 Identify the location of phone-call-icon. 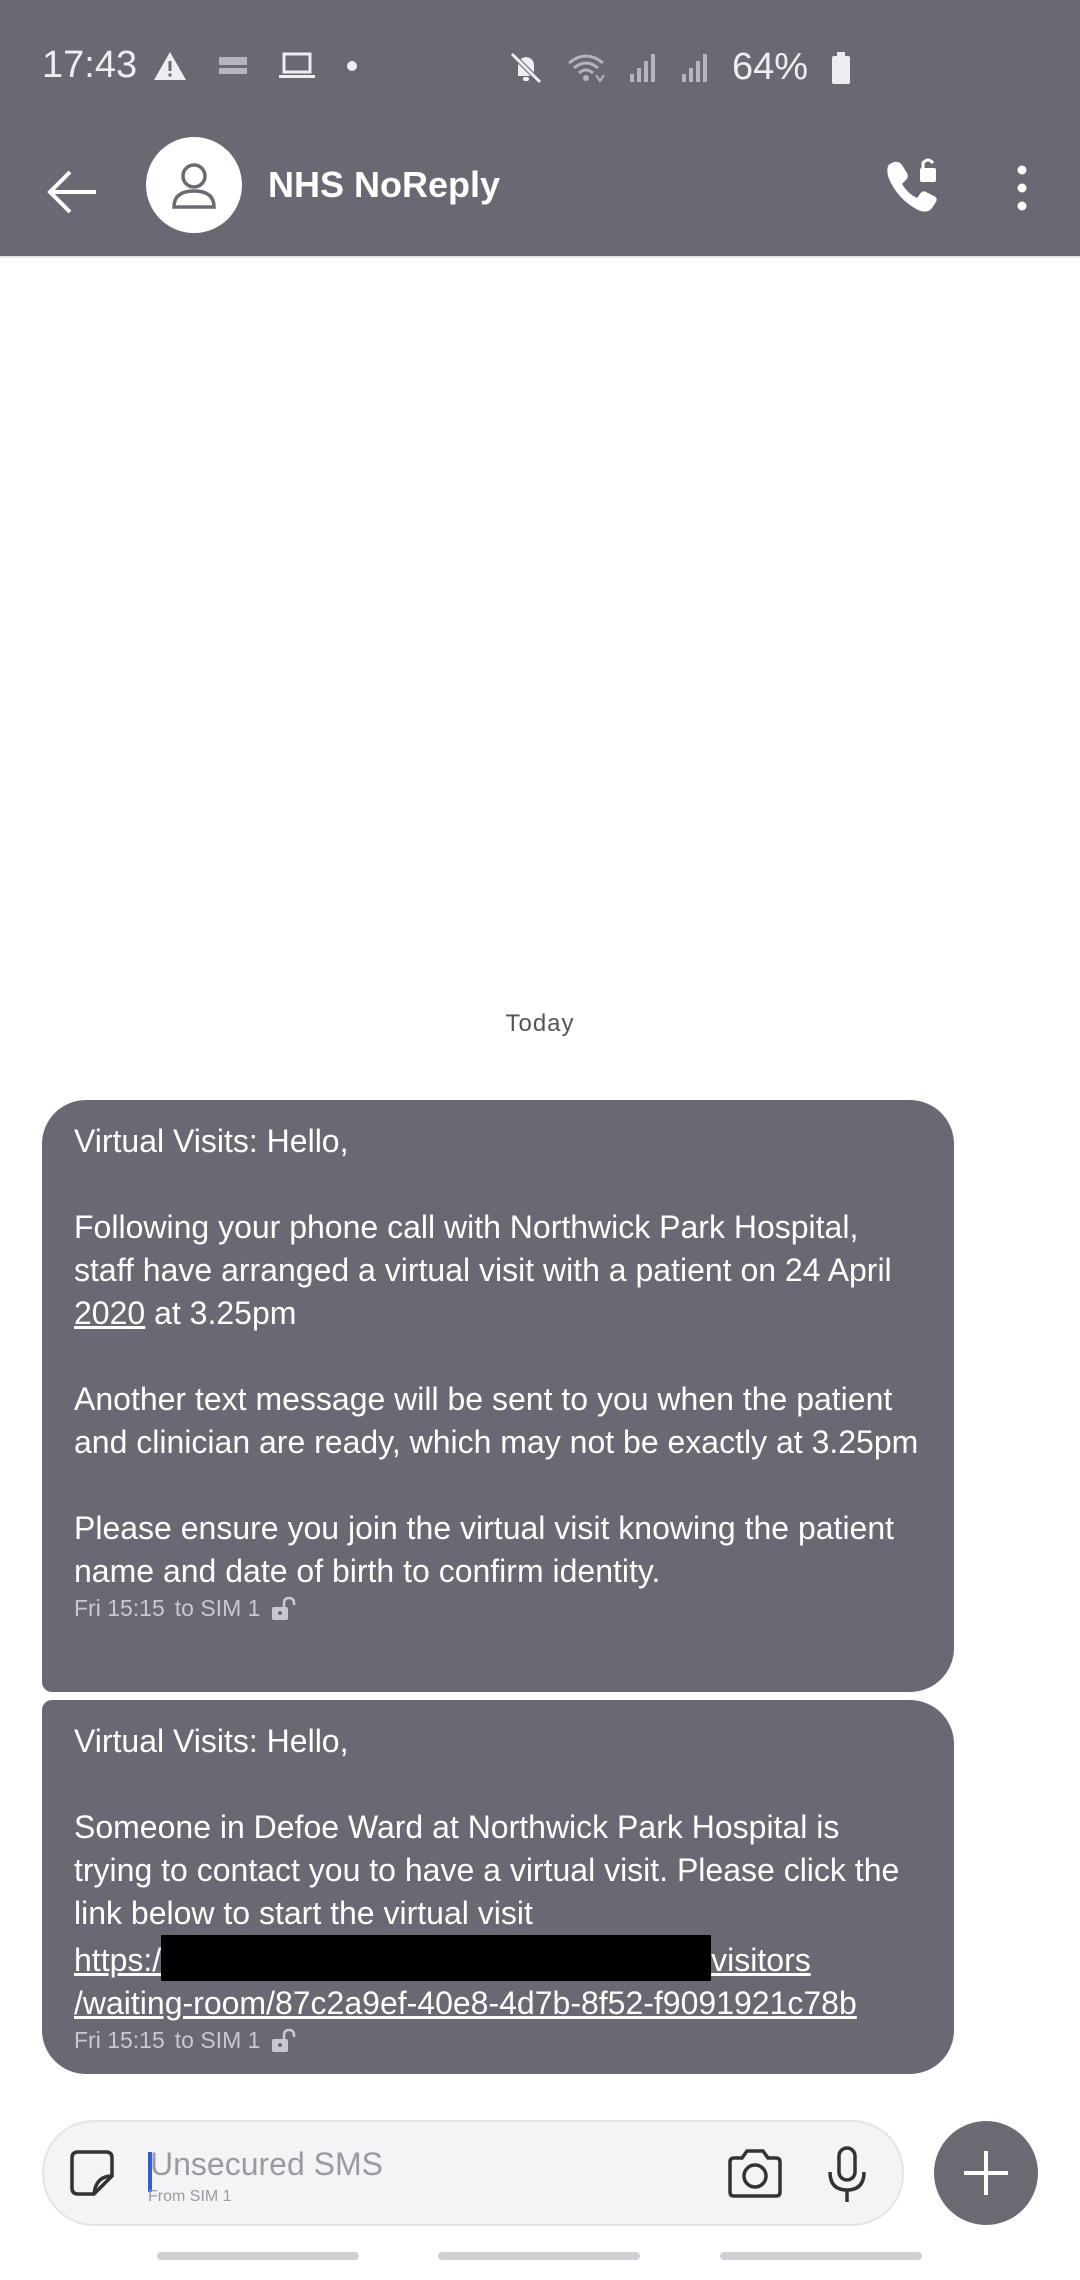
(912, 186).